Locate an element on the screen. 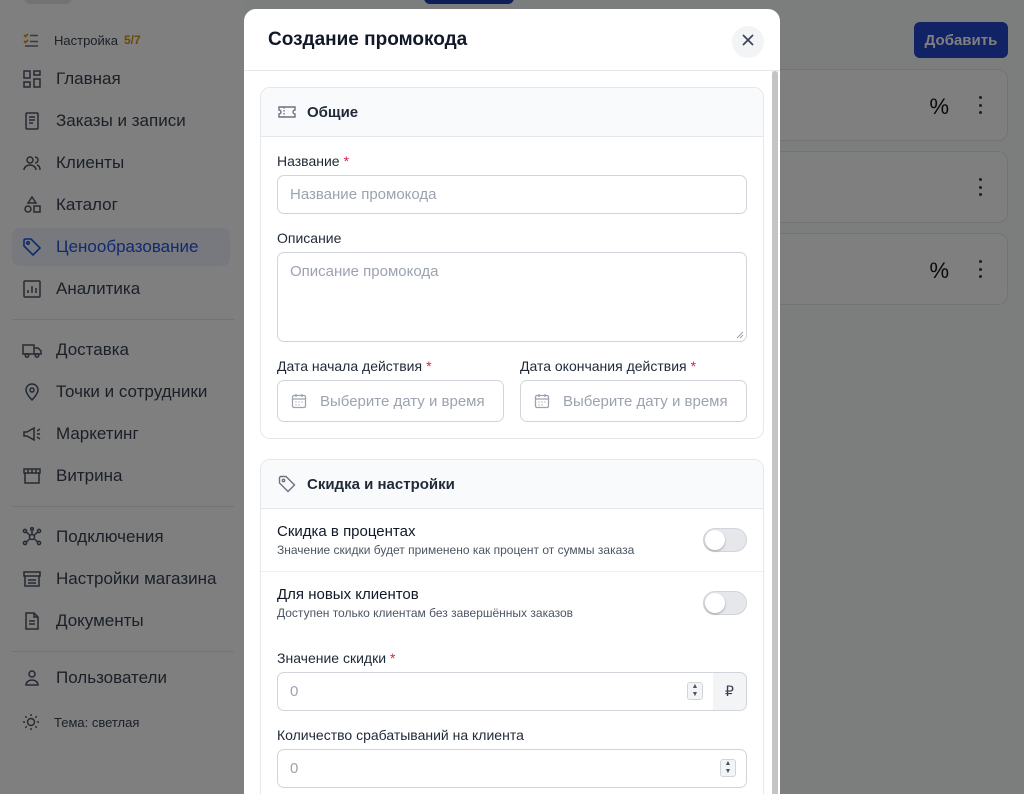  end-date-picker: Выберите дату и время is located at coordinates (633, 401).